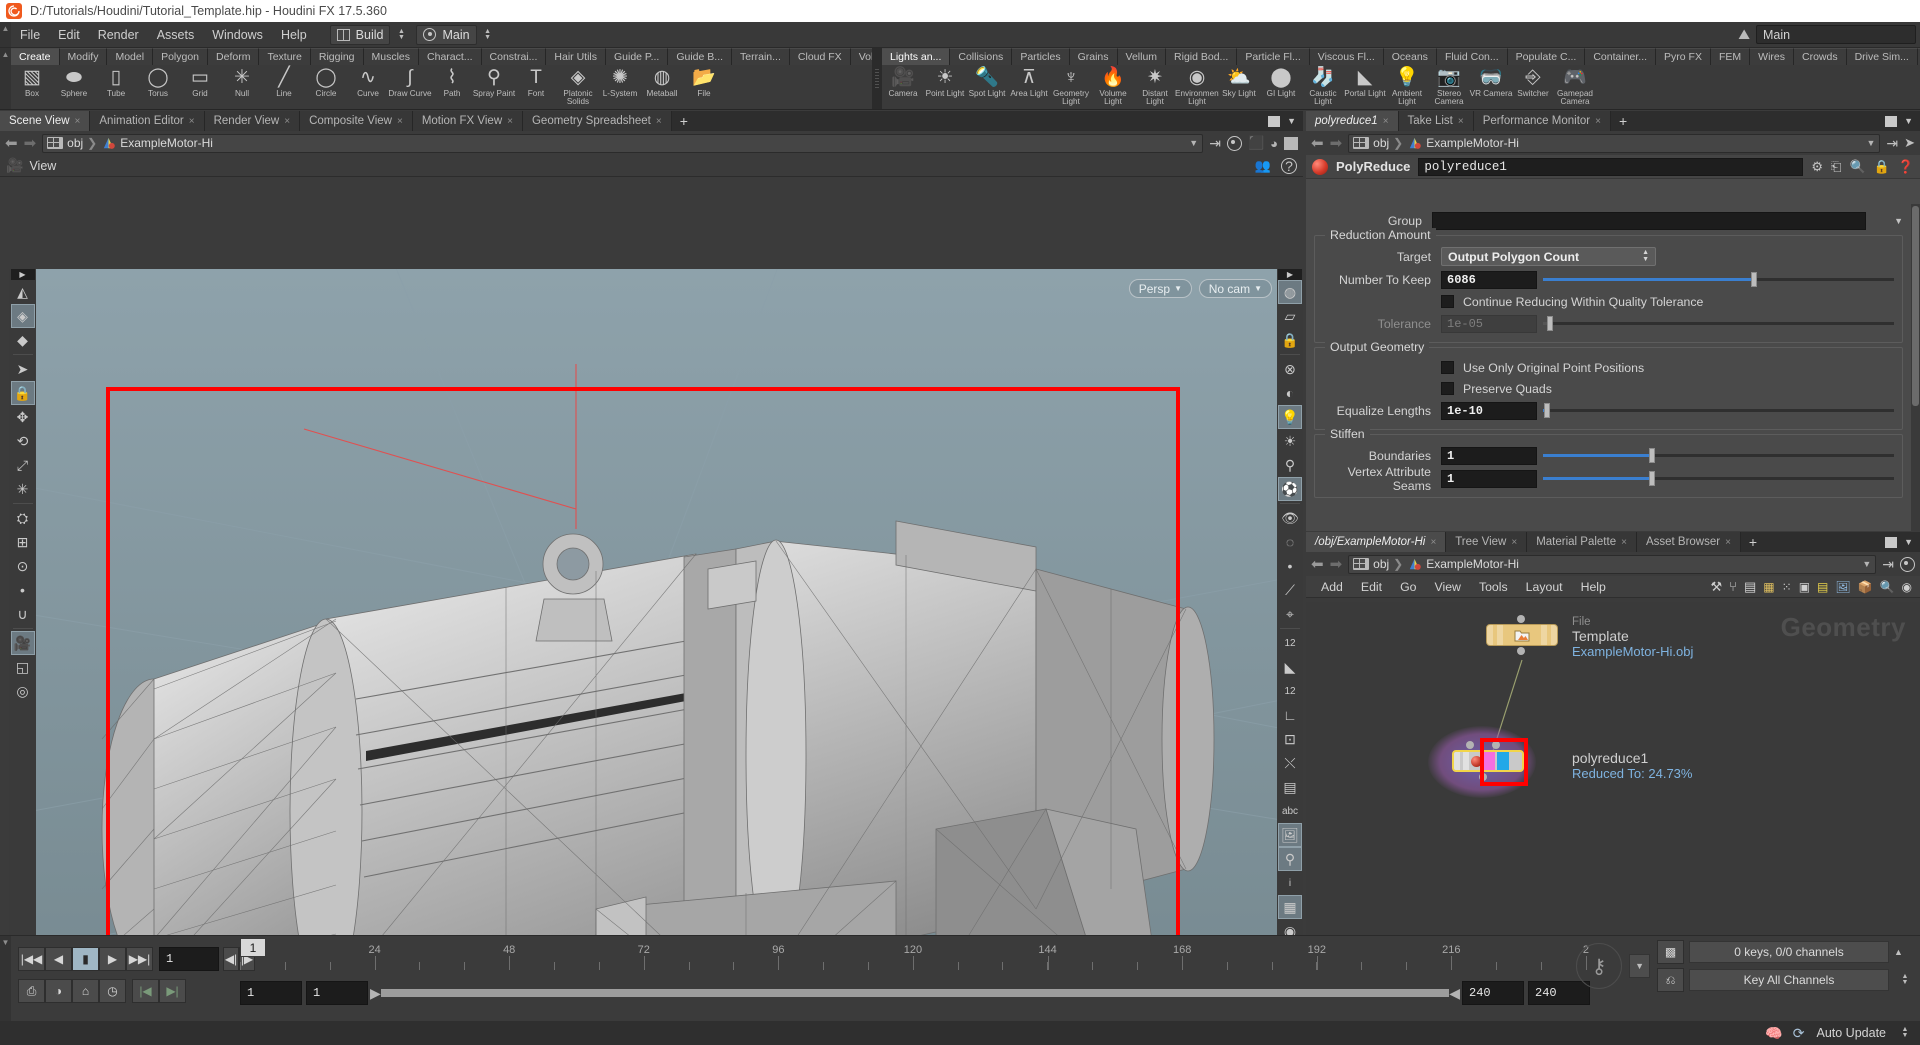 The width and height of the screenshot is (1920, 1045). Describe the element at coordinates (85, 959) in the screenshot. I see `play-stop-icon: ▮` at that location.